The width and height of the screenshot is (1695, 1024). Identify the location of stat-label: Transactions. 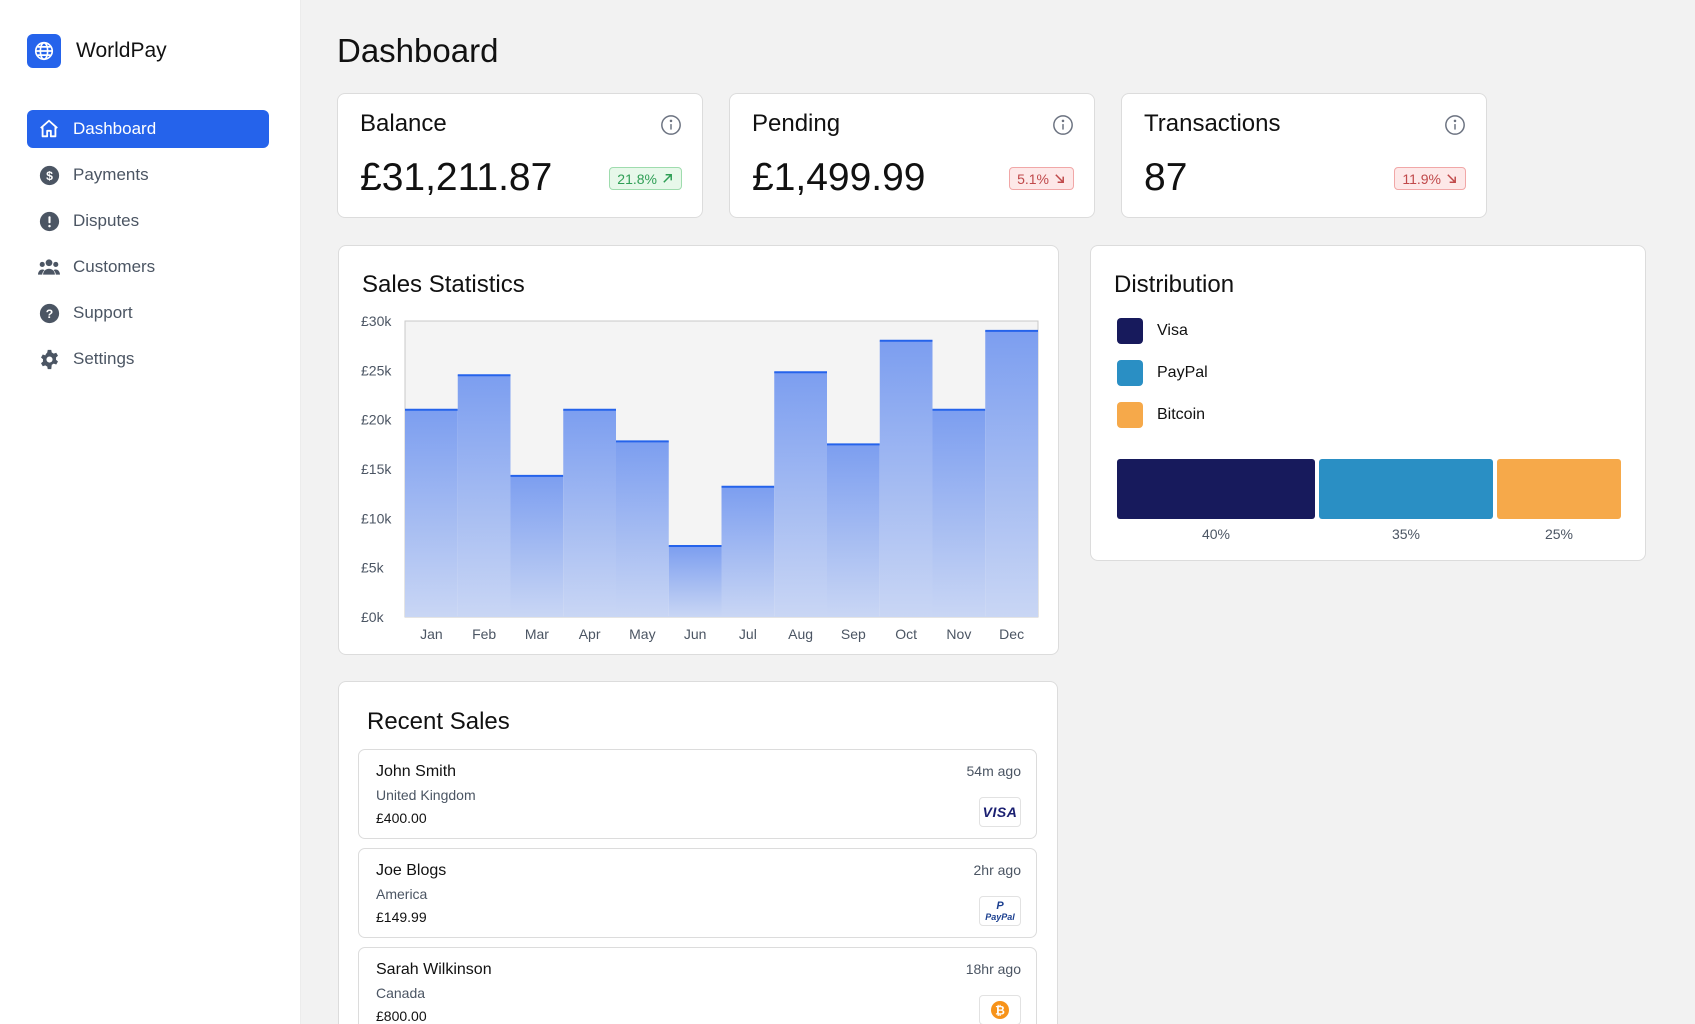
(1212, 123).